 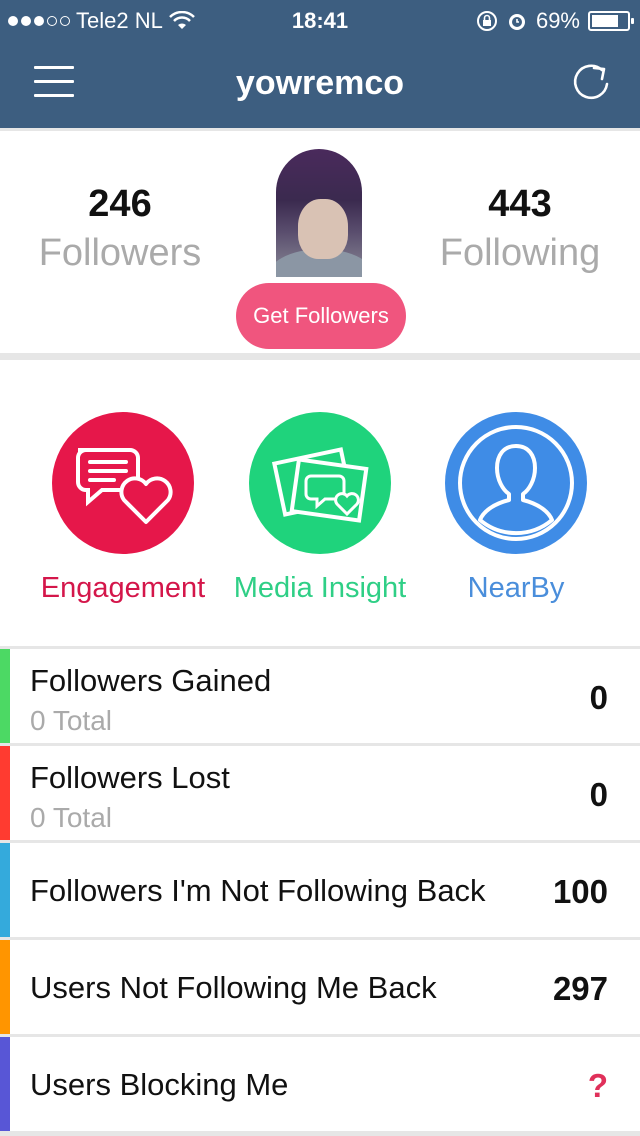 What do you see at coordinates (320, 588) in the screenshot?
I see `media-insight-label: Media Insight` at bounding box center [320, 588].